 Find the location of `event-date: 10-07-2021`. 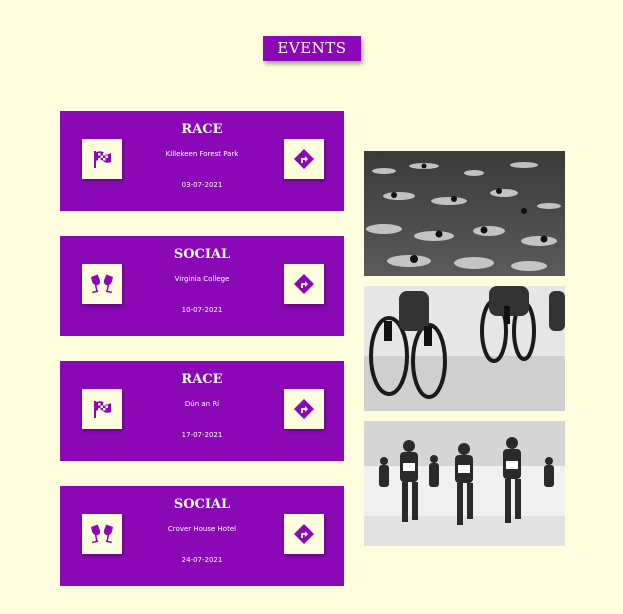

event-date: 10-07-2021 is located at coordinates (202, 310).